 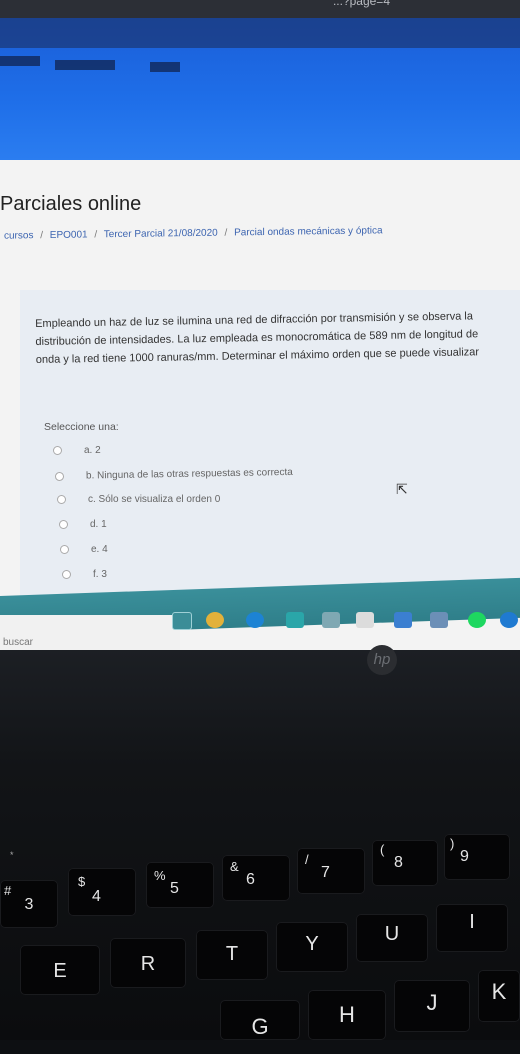 I want to click on dropbox-icon, so click(x=403, y=620).